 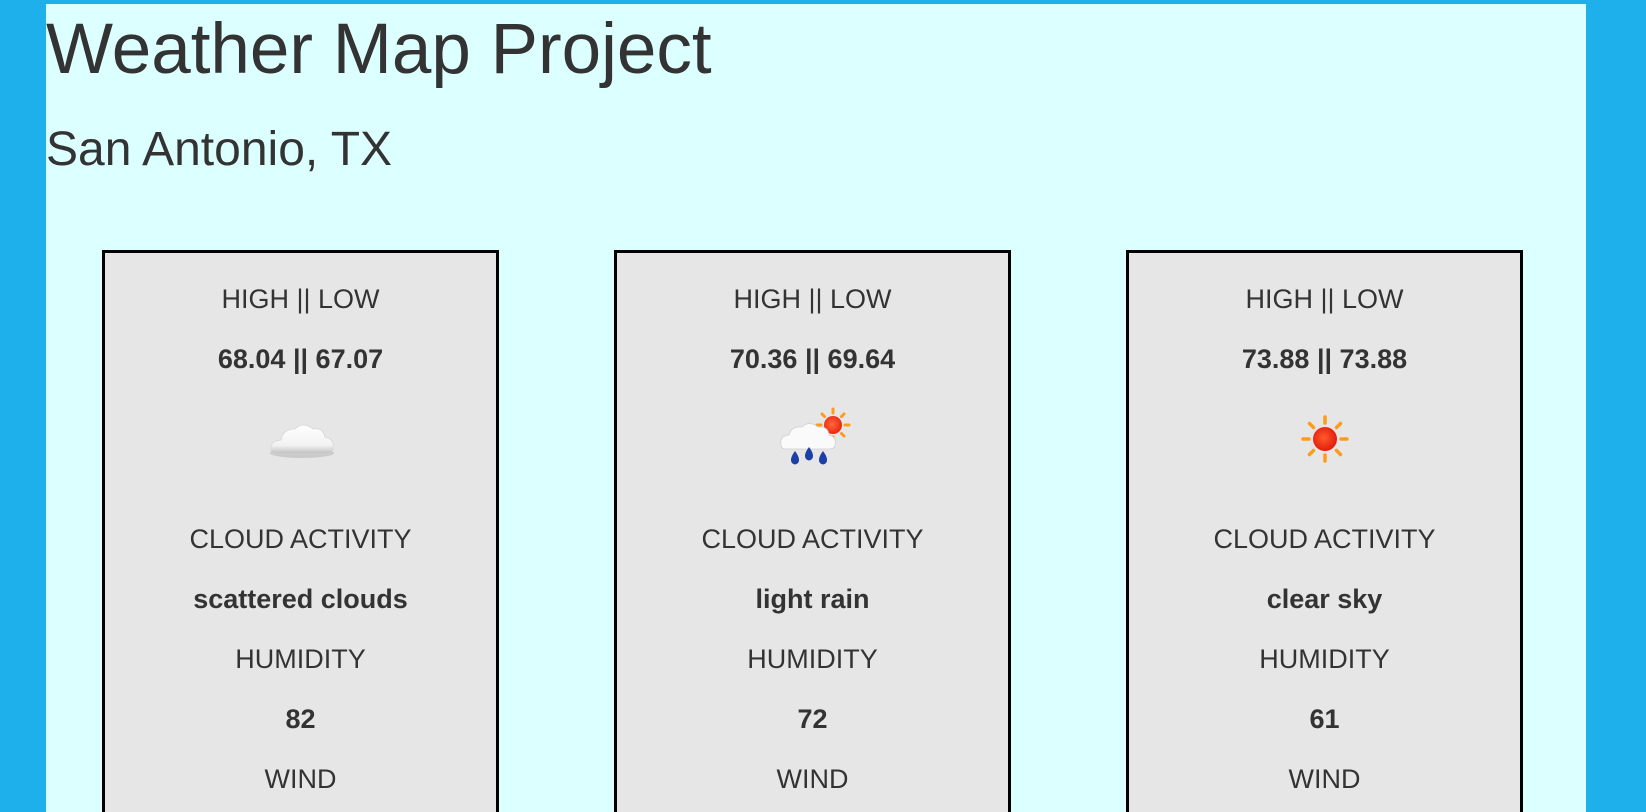 What do you see at coordinates (1324, 599) in the screenshot?
I see `cloud-activity-value: clear sky` at bounding box center [1324, 599].